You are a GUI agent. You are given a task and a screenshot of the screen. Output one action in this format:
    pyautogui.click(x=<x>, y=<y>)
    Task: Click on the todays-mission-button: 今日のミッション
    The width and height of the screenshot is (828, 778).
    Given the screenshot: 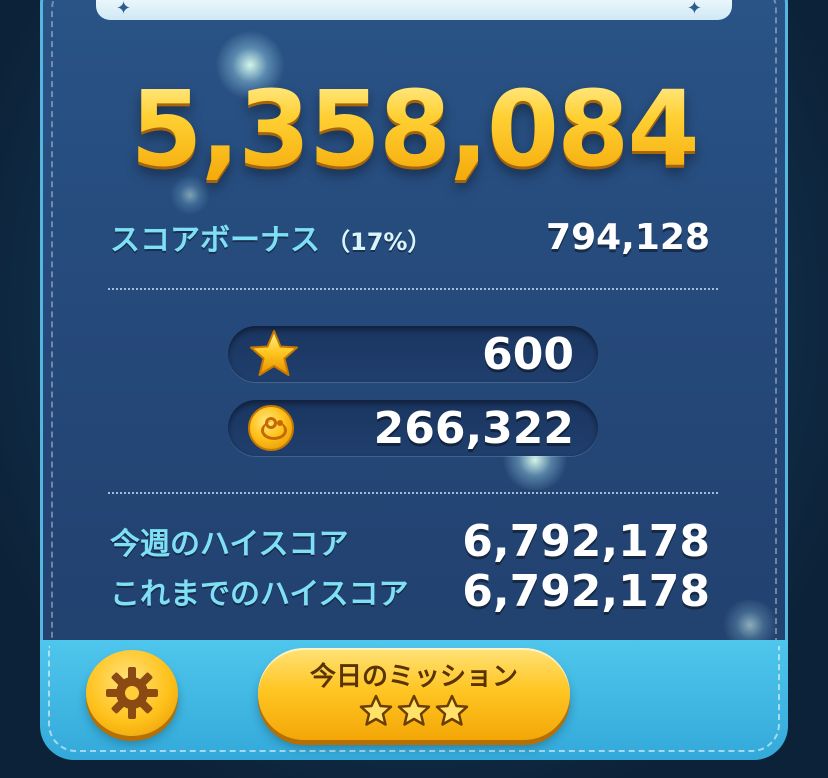 What is the action you would take?
    pyautogui.click(x=414, y=694)
    